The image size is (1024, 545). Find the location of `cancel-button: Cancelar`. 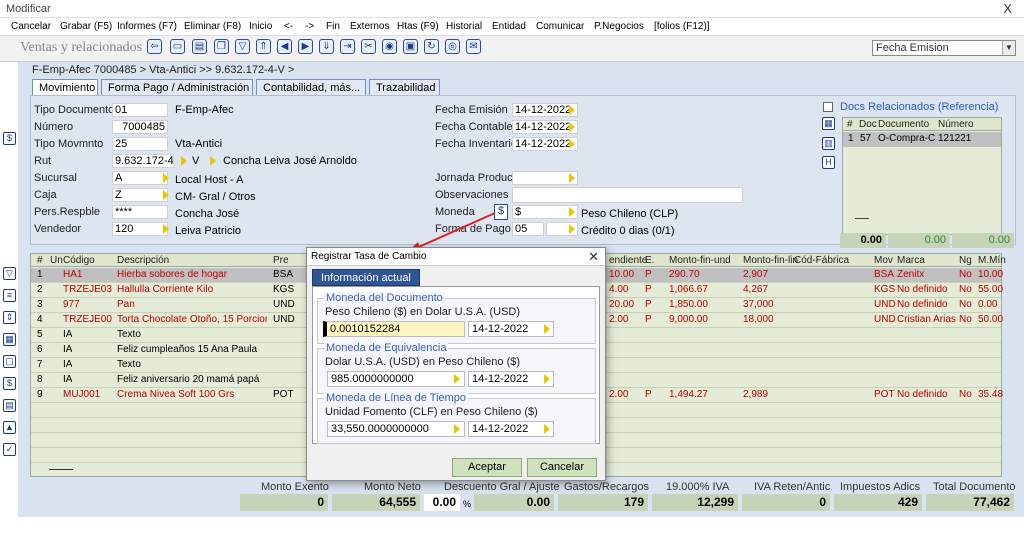

cancel-button: Cancelar is located at coordinates (562, 467).